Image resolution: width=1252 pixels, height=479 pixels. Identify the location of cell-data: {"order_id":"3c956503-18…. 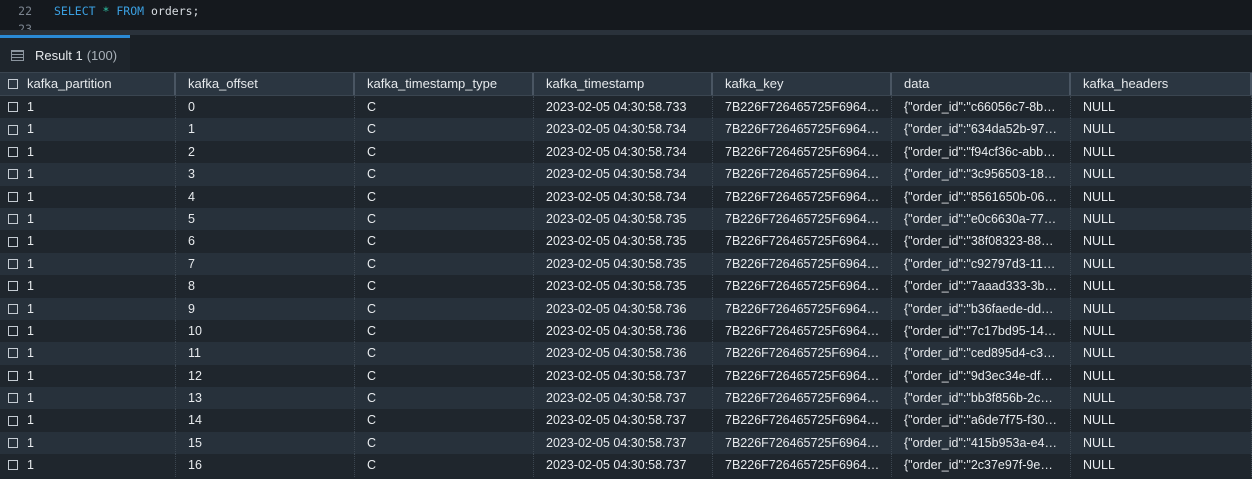
(981, 174).